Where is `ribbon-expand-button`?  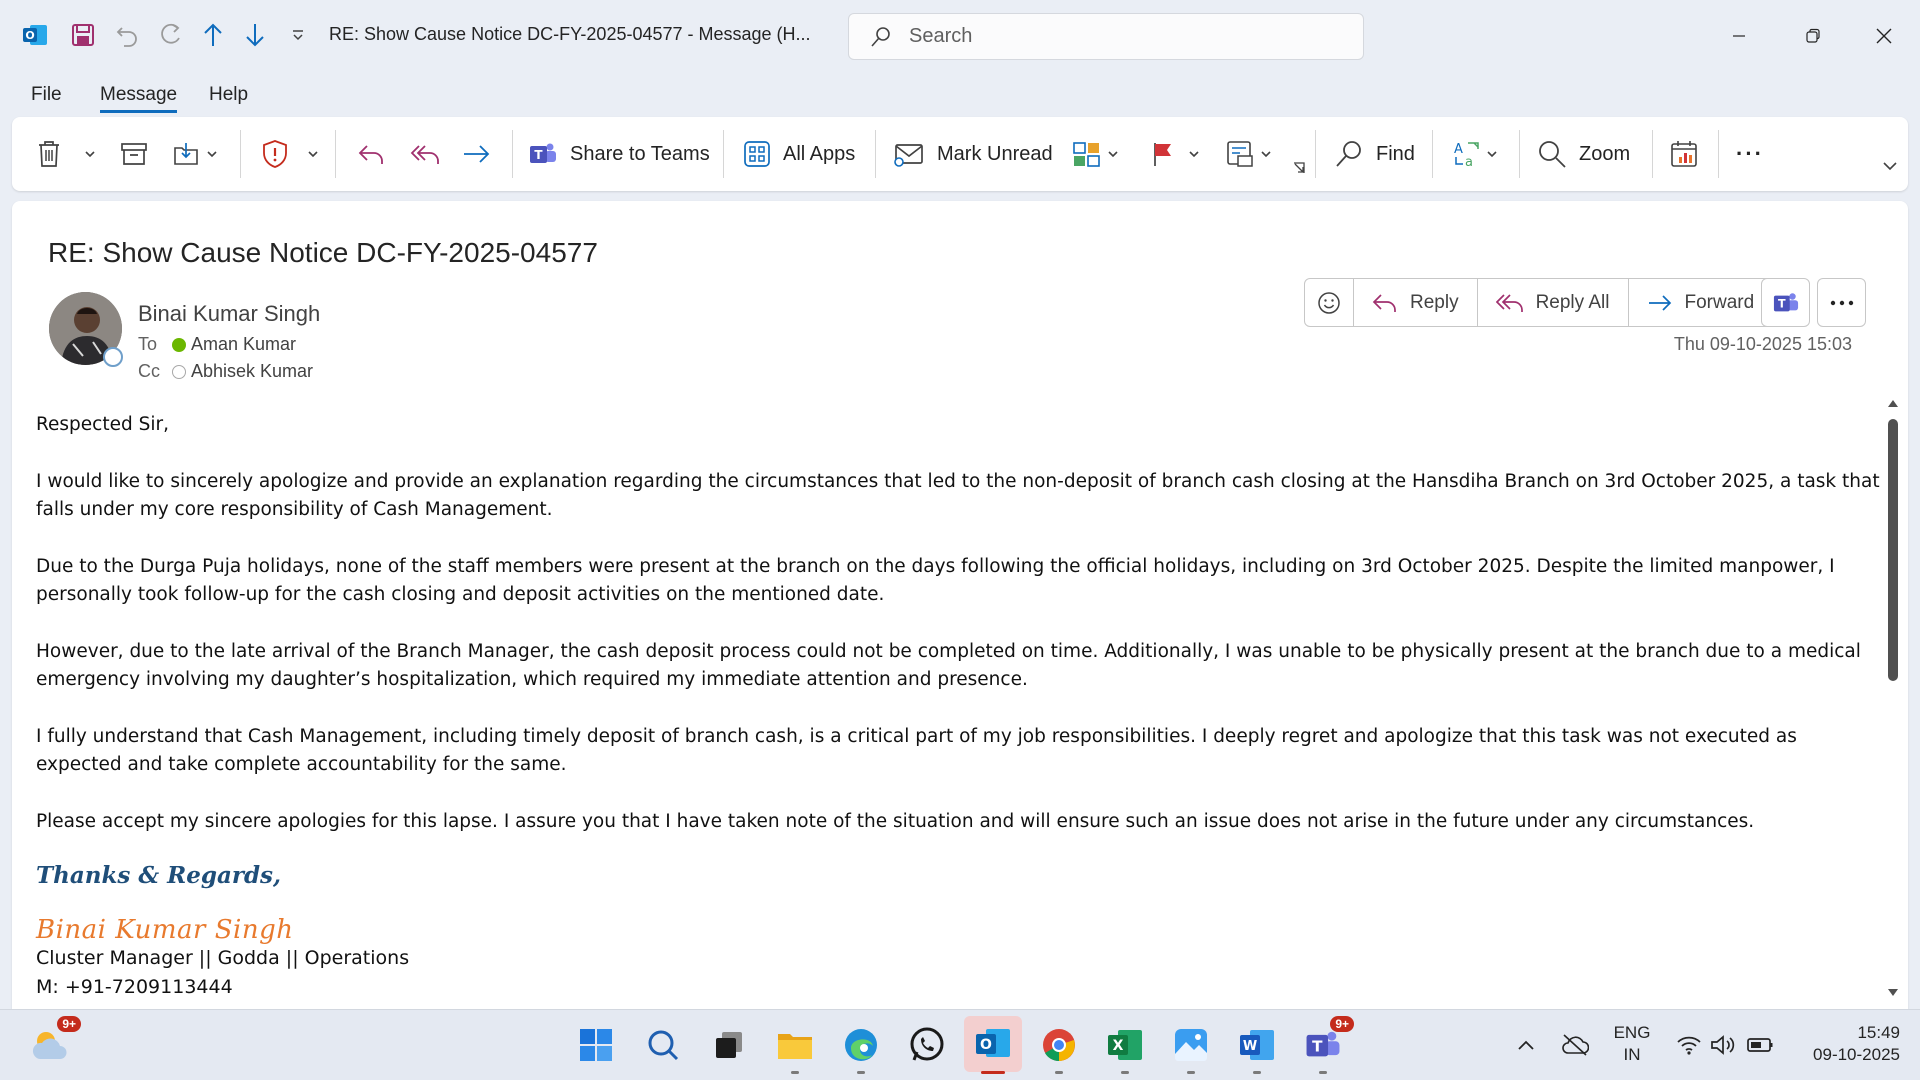
ribbon-expand-button is located at coordinates (1890, 166).